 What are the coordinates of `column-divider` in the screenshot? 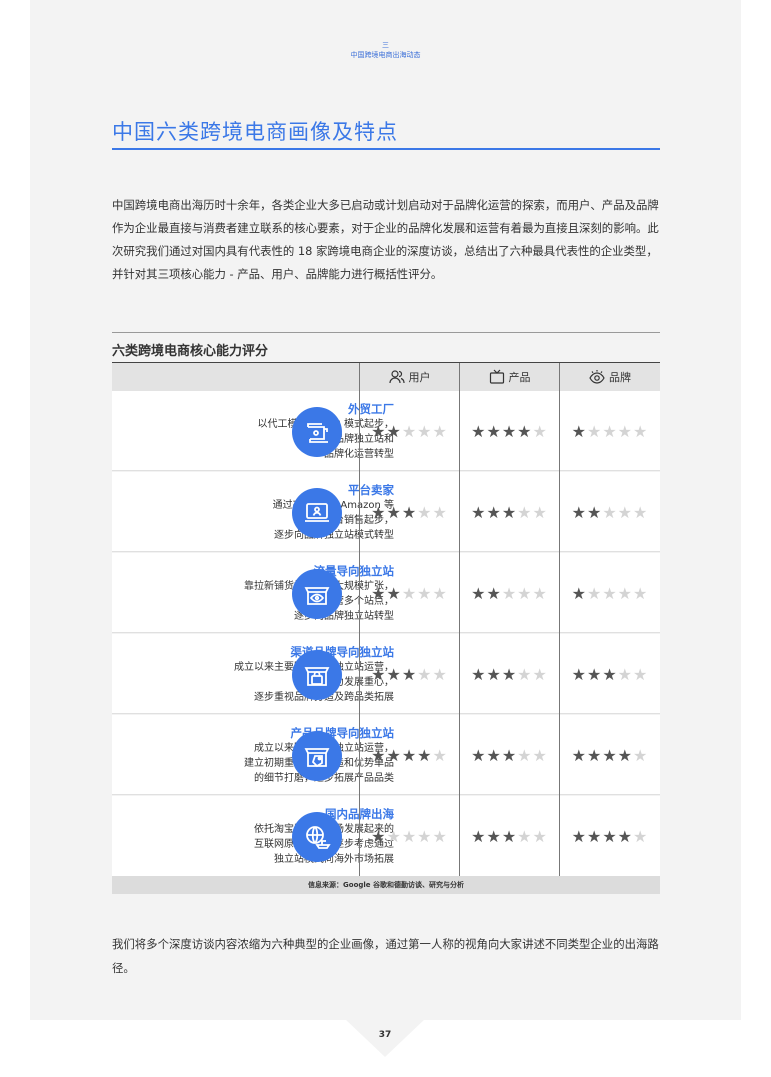 It's located at (359, 620).